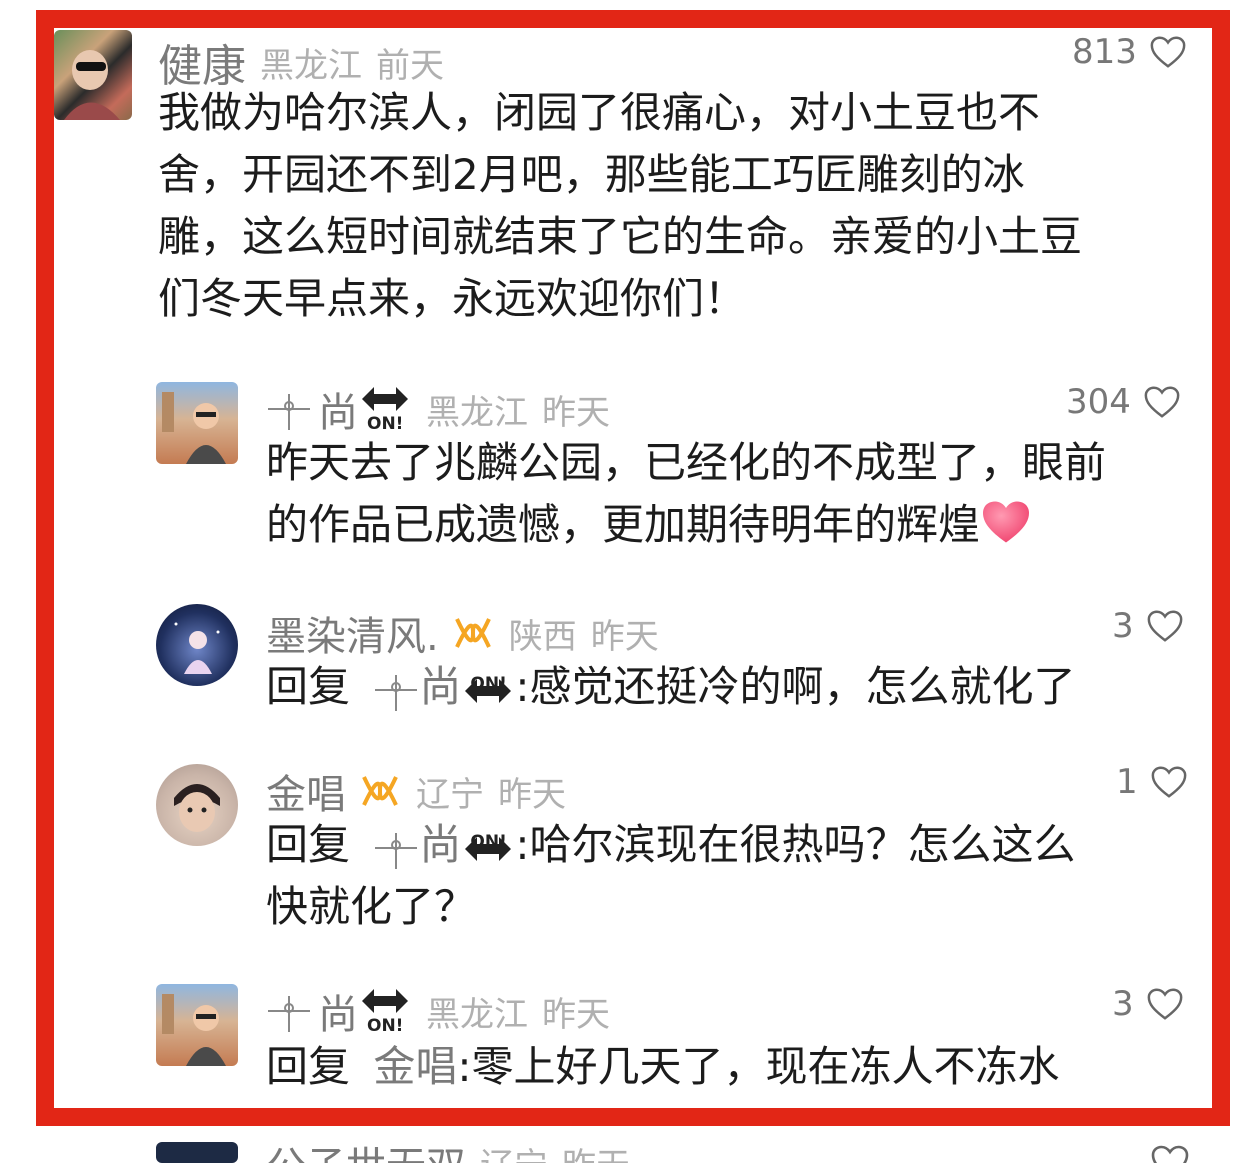 Image resolution: width=1241 pixels, height=1163 pixels. I want to click on comment-line: 快就化了？, so click(371, 906).